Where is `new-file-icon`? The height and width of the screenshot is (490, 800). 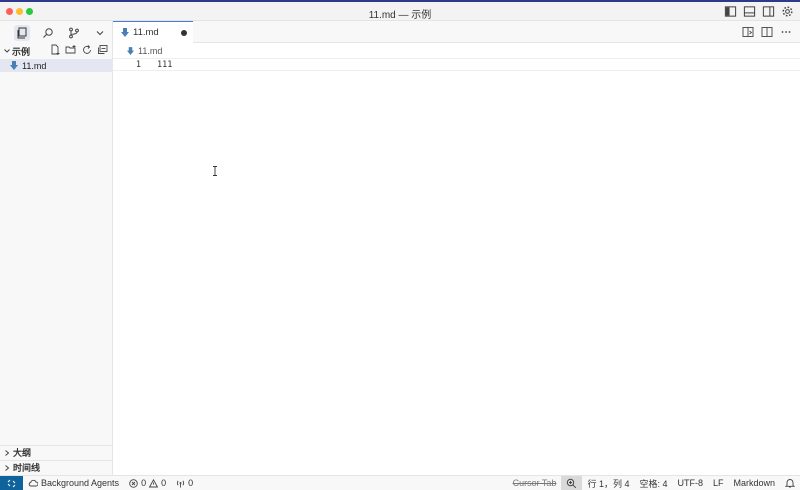
new-file-icon is located at coordinates (55, 50).